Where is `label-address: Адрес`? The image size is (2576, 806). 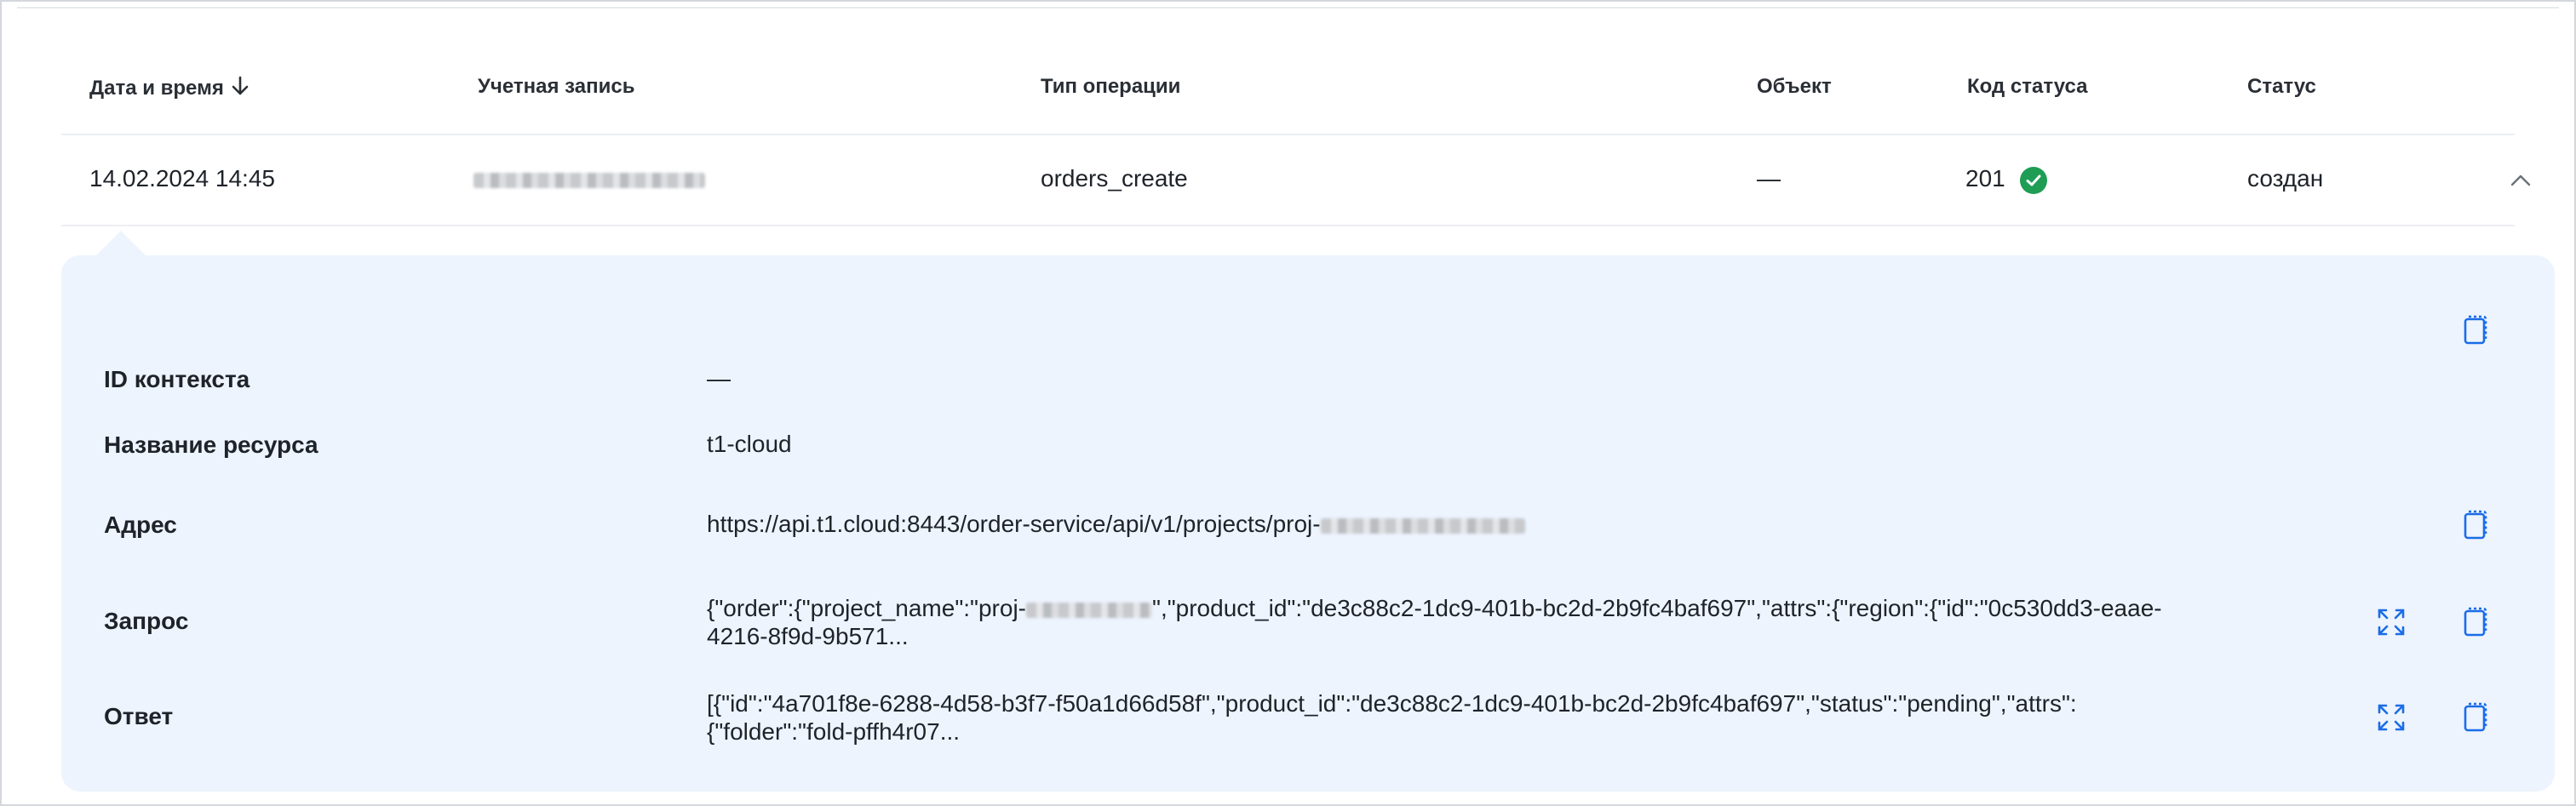 label-address: Адрес is located at coordinates (140, 525).